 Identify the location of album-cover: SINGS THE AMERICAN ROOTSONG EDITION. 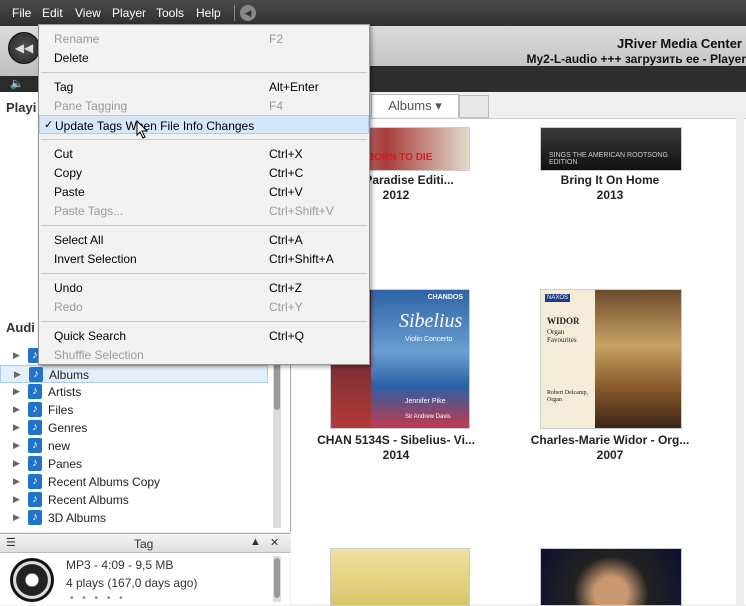
(611, 149).